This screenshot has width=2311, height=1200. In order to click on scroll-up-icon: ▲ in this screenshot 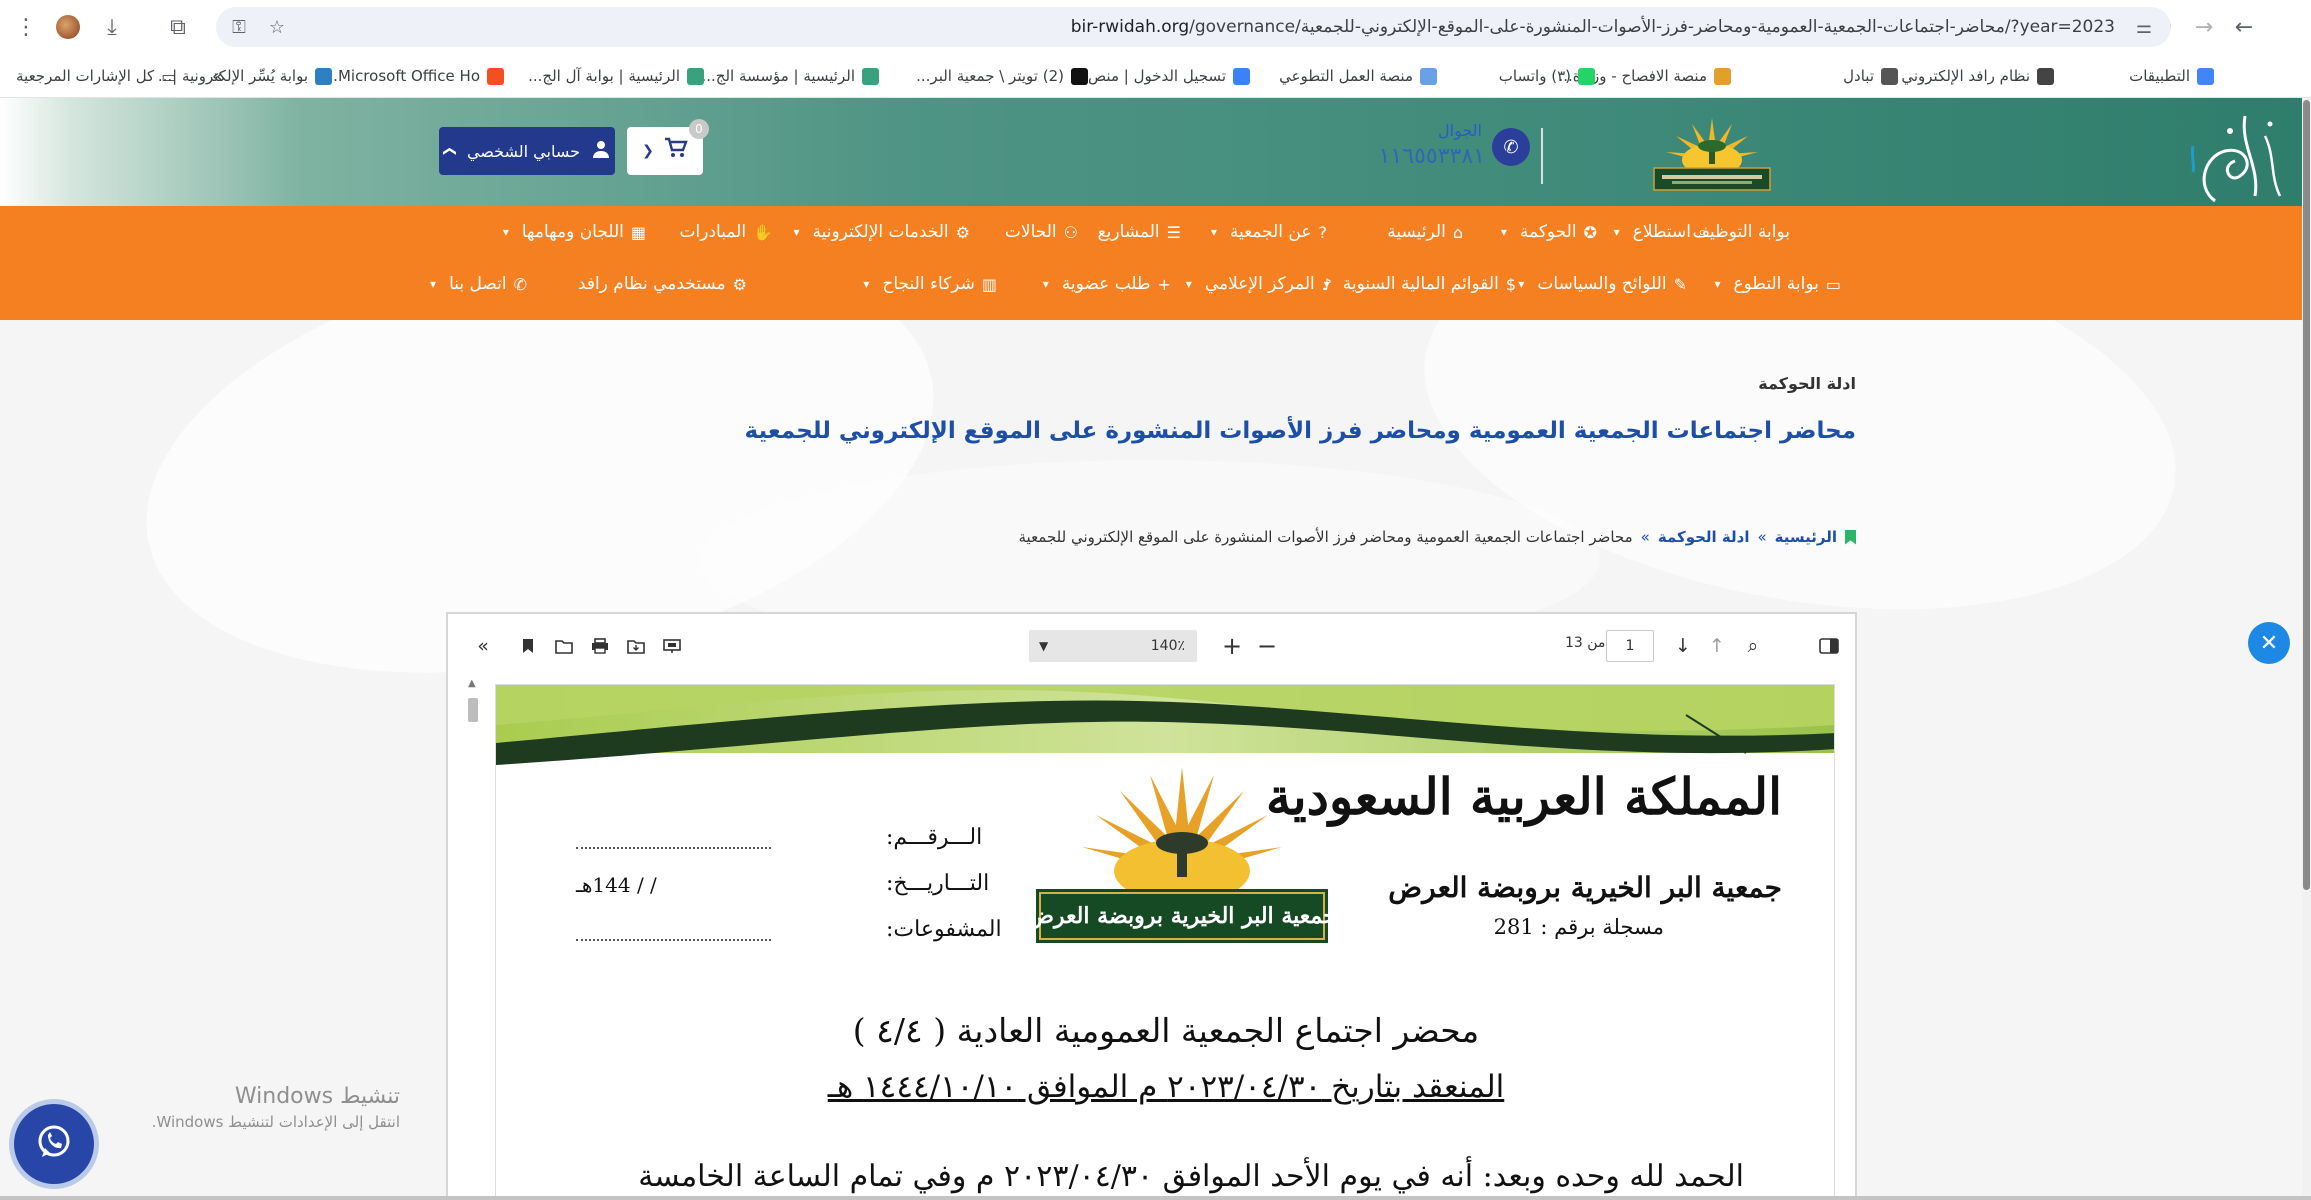, I will do `click(472, 683)`.